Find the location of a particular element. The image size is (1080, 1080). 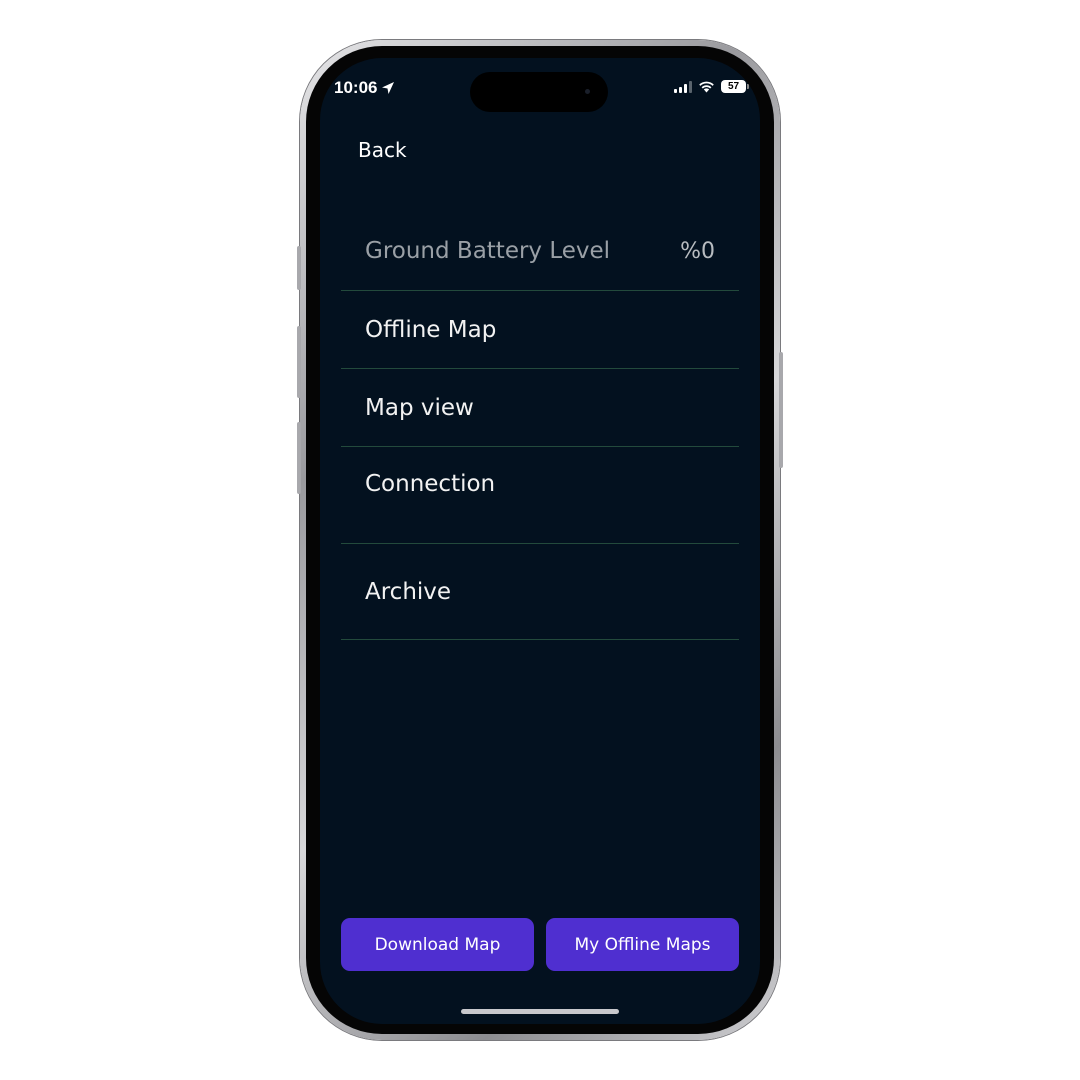

power-button is located at coordinates (781, 410).